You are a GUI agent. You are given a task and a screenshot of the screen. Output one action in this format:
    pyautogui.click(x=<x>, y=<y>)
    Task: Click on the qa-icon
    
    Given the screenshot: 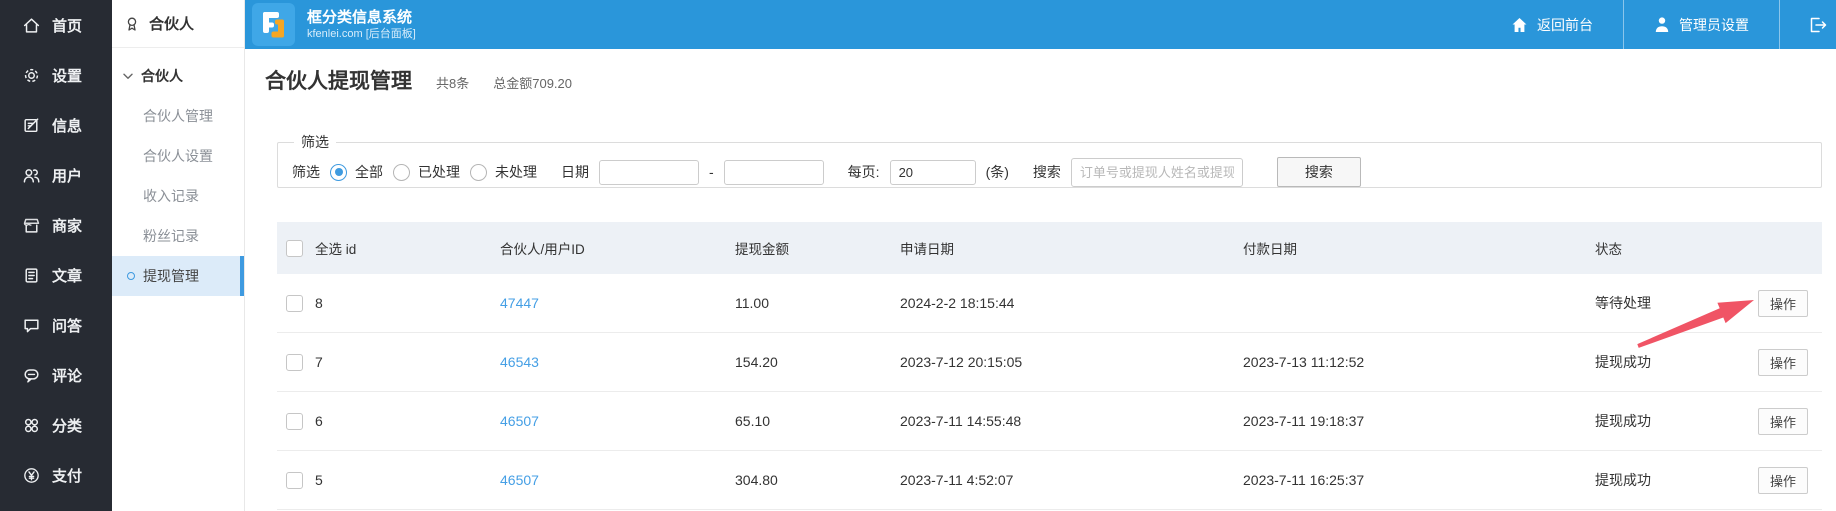 What is the action you would take?
    pyautogui.click(x=31, y=325)
    